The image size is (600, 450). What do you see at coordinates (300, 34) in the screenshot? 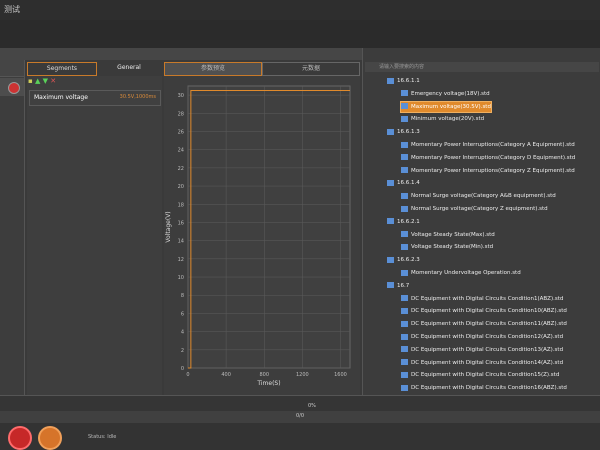
I see `toolbar` at bounding box center [300, 34].